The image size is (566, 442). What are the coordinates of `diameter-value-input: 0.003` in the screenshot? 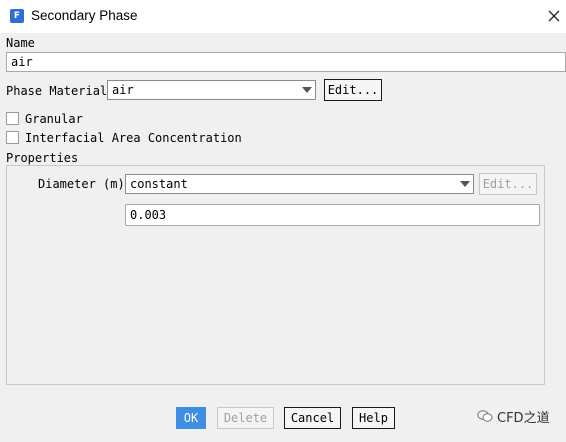 It's located at (332, 215).